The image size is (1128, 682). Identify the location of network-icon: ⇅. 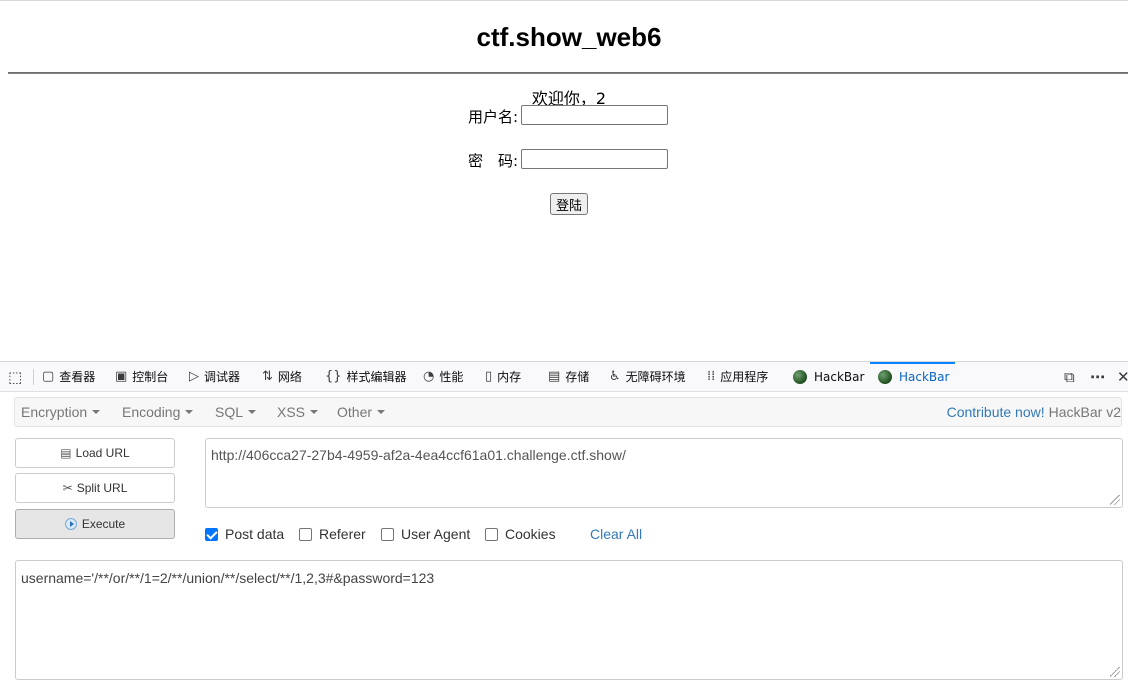
(267, 376).